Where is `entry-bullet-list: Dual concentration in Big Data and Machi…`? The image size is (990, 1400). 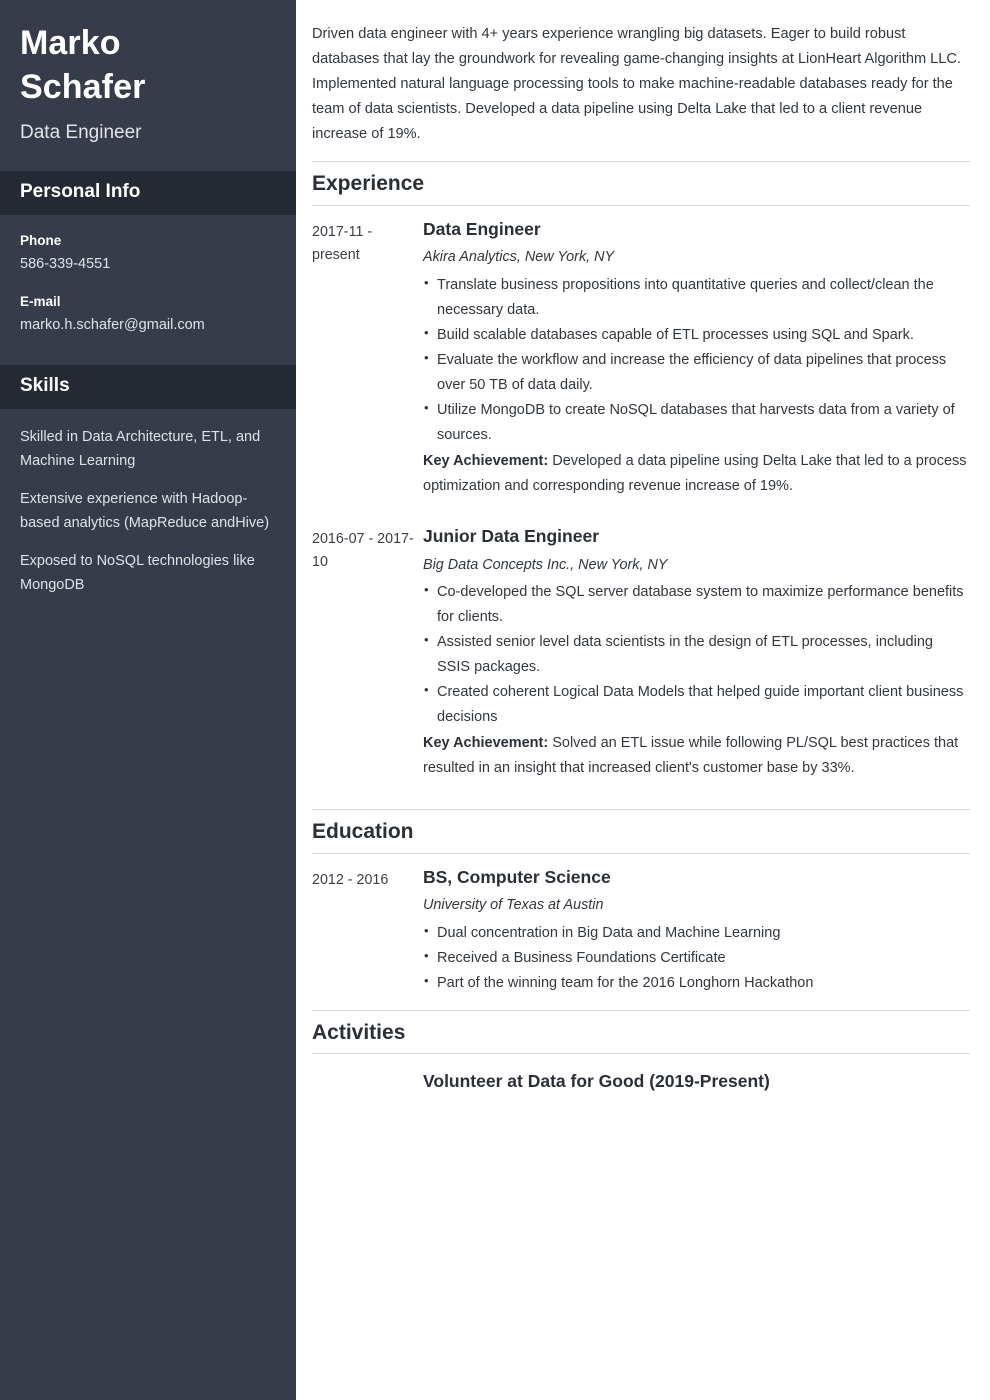 entry-bullet-list: Dual concentration in Big Data and Machi… is located at coordinates (696, 958).